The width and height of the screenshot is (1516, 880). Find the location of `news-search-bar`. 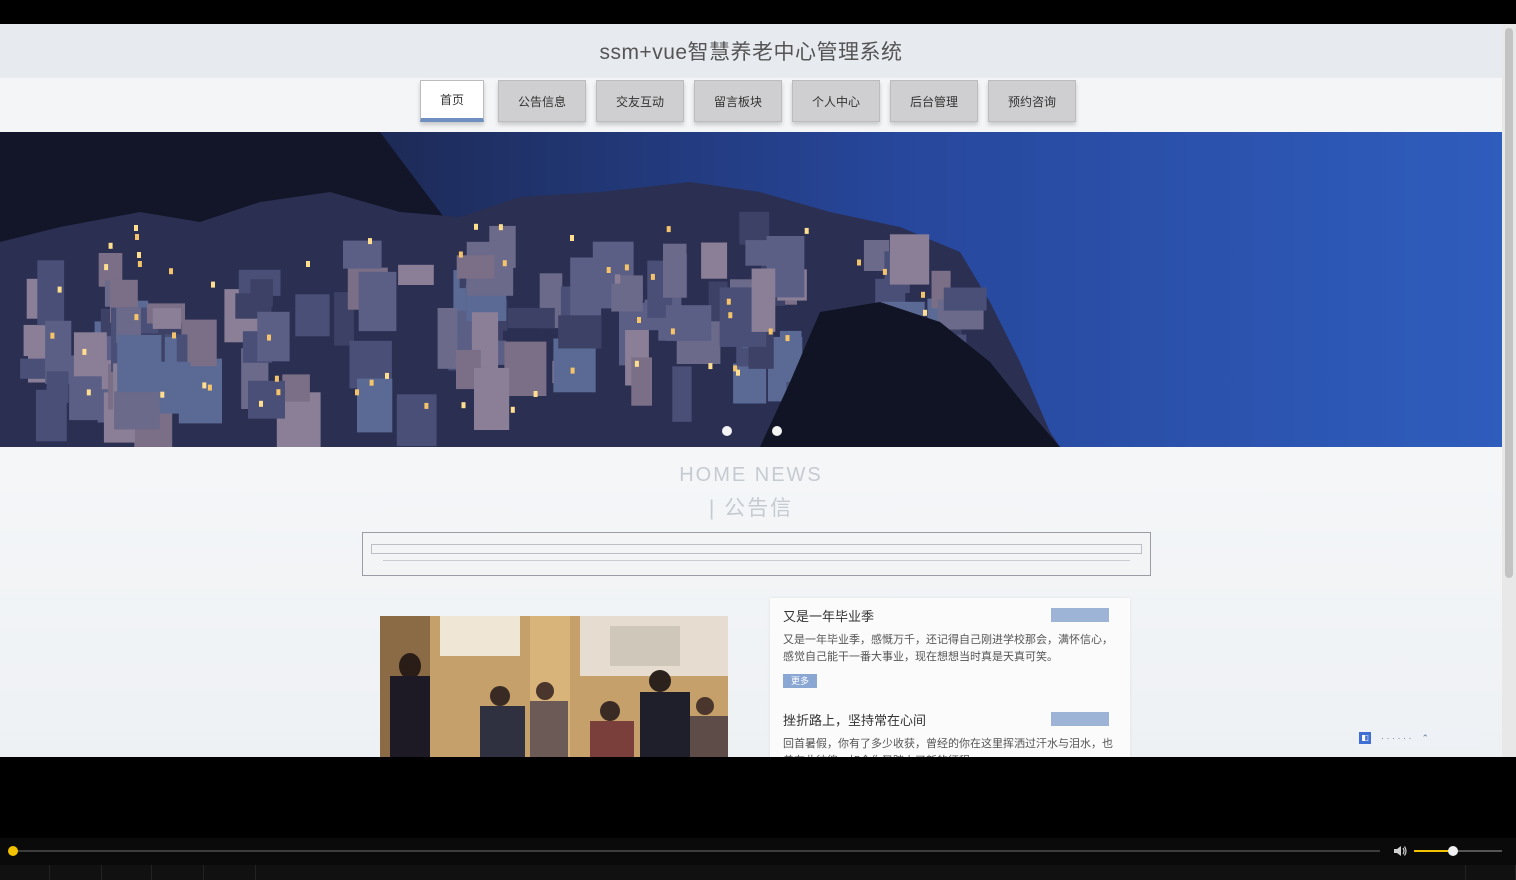

news-search-bar is located at coordinates (756, 554).